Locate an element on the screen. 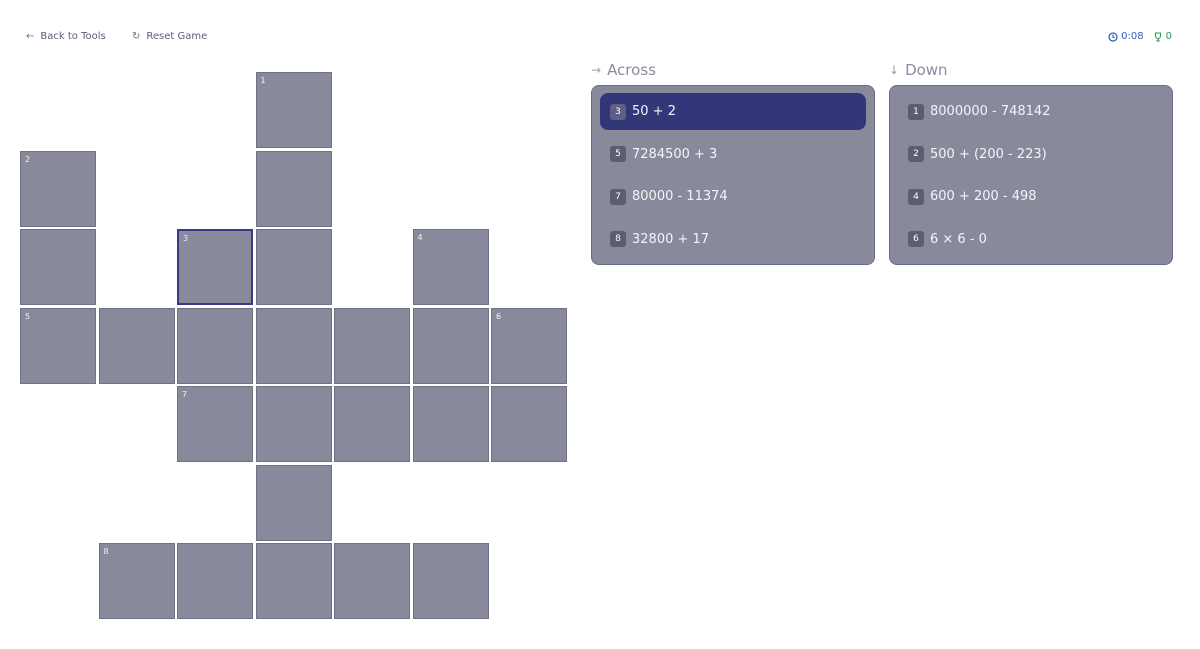 The image size is (1200, 649). grid-cell: 2 is located at coordinates (58, 188).